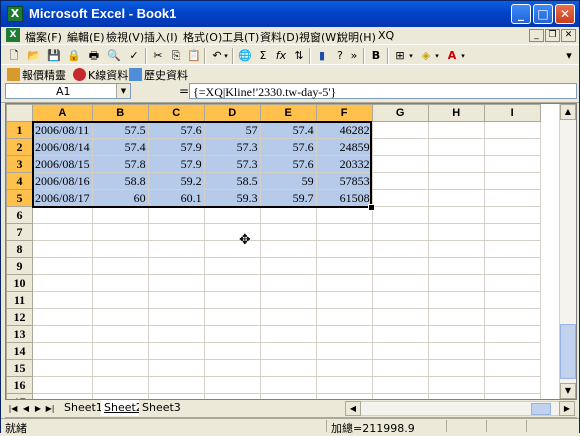  Describe the element at coordinates (567, 408) in the screenshot. I see `scroll-right-icon: ▶` at that location.